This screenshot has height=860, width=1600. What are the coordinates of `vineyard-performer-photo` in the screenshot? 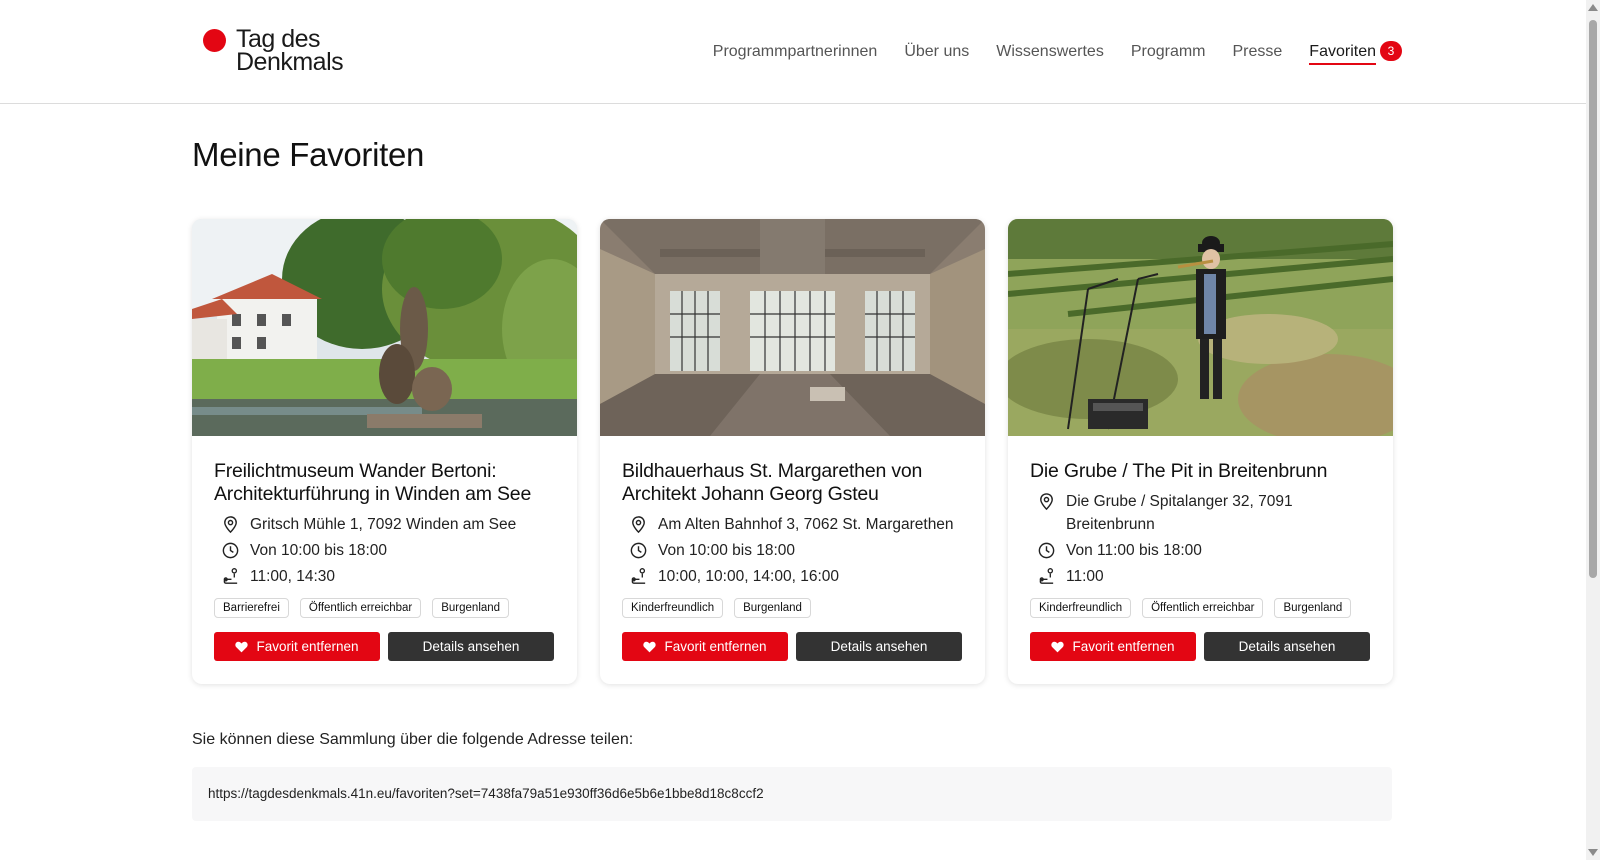 It's located at (1200, 327).